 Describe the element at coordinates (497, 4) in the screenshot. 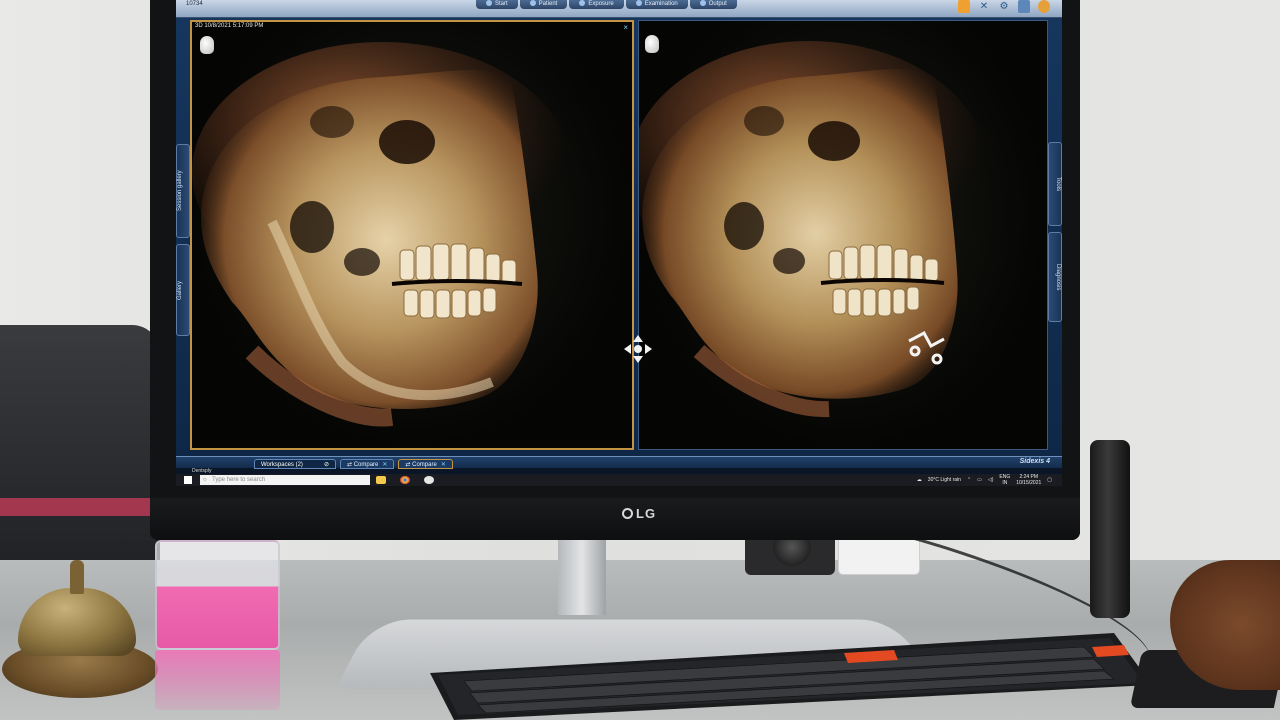

I see `tab-start: Start` at that location.